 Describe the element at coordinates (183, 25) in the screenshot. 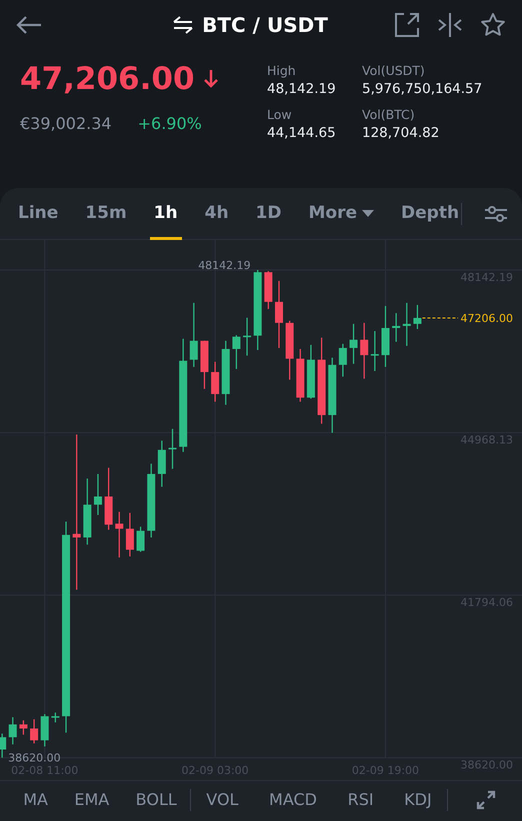

I see `swap-icon` at that location.